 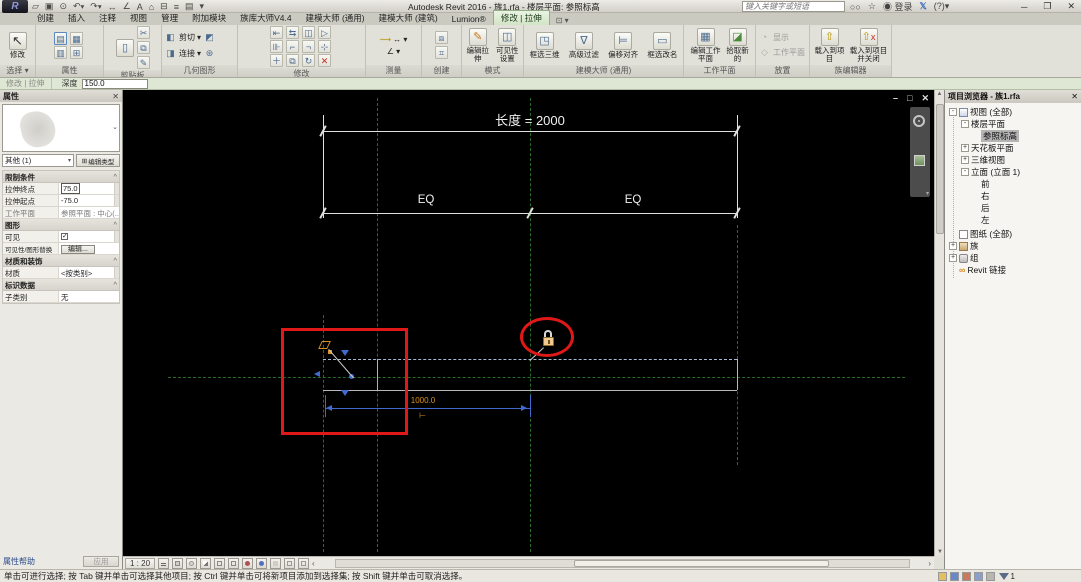 I want to click on reference-plane-right, so click(x=737, y=345).